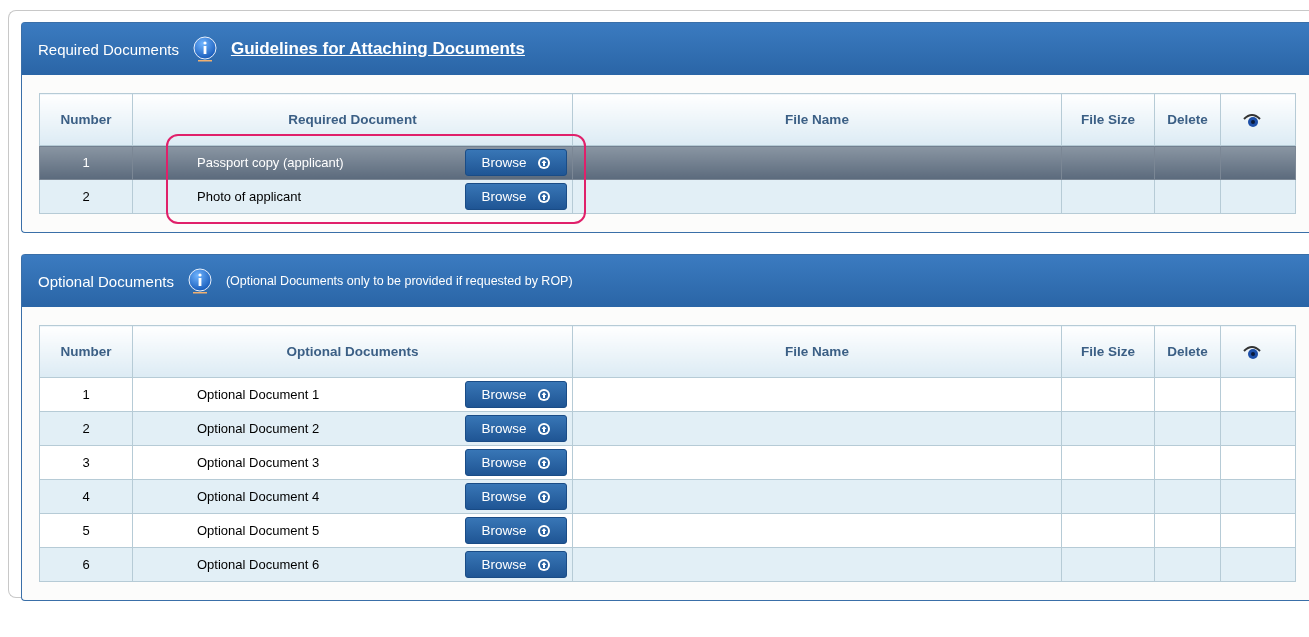 The image size is (1309, 637). What do you see at coordinates (86, 462) in the screenshot?
I see `table-cell: 3` at bounding box center [86, 462].